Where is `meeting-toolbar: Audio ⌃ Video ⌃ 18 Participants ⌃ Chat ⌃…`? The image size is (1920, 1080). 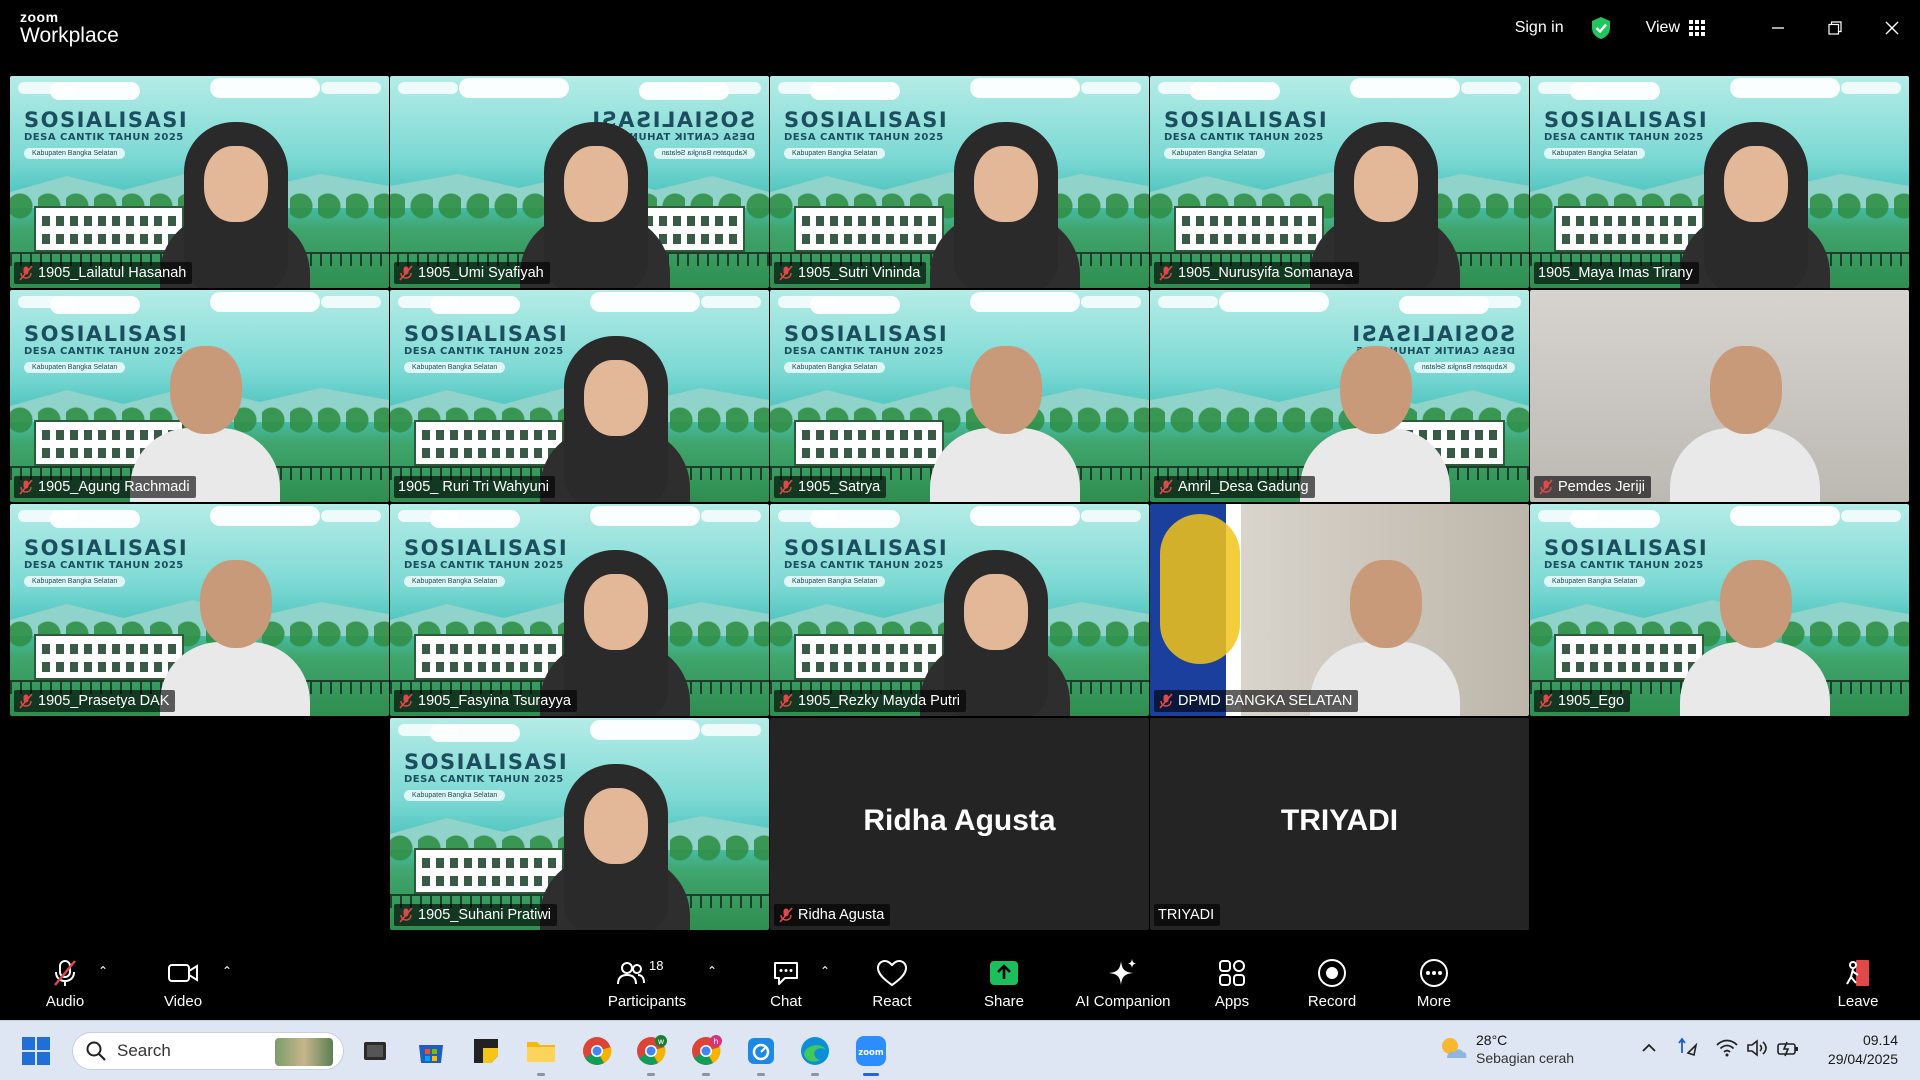 meeting-toolbar: Audio ⌃ Video ⌃ 18 Participants ⌃ Chat ⌃… is located at coordinates (960, 983).